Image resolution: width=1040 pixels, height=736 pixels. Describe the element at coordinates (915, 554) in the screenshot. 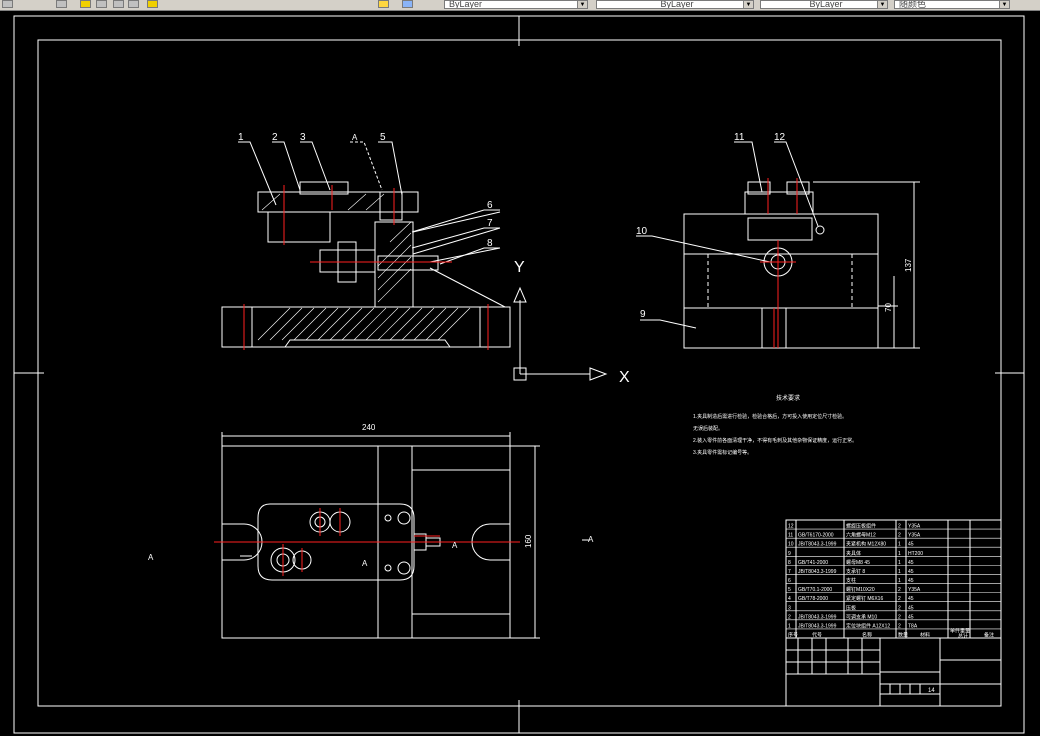

I see `bom-cell-mat: HT200` at that location.